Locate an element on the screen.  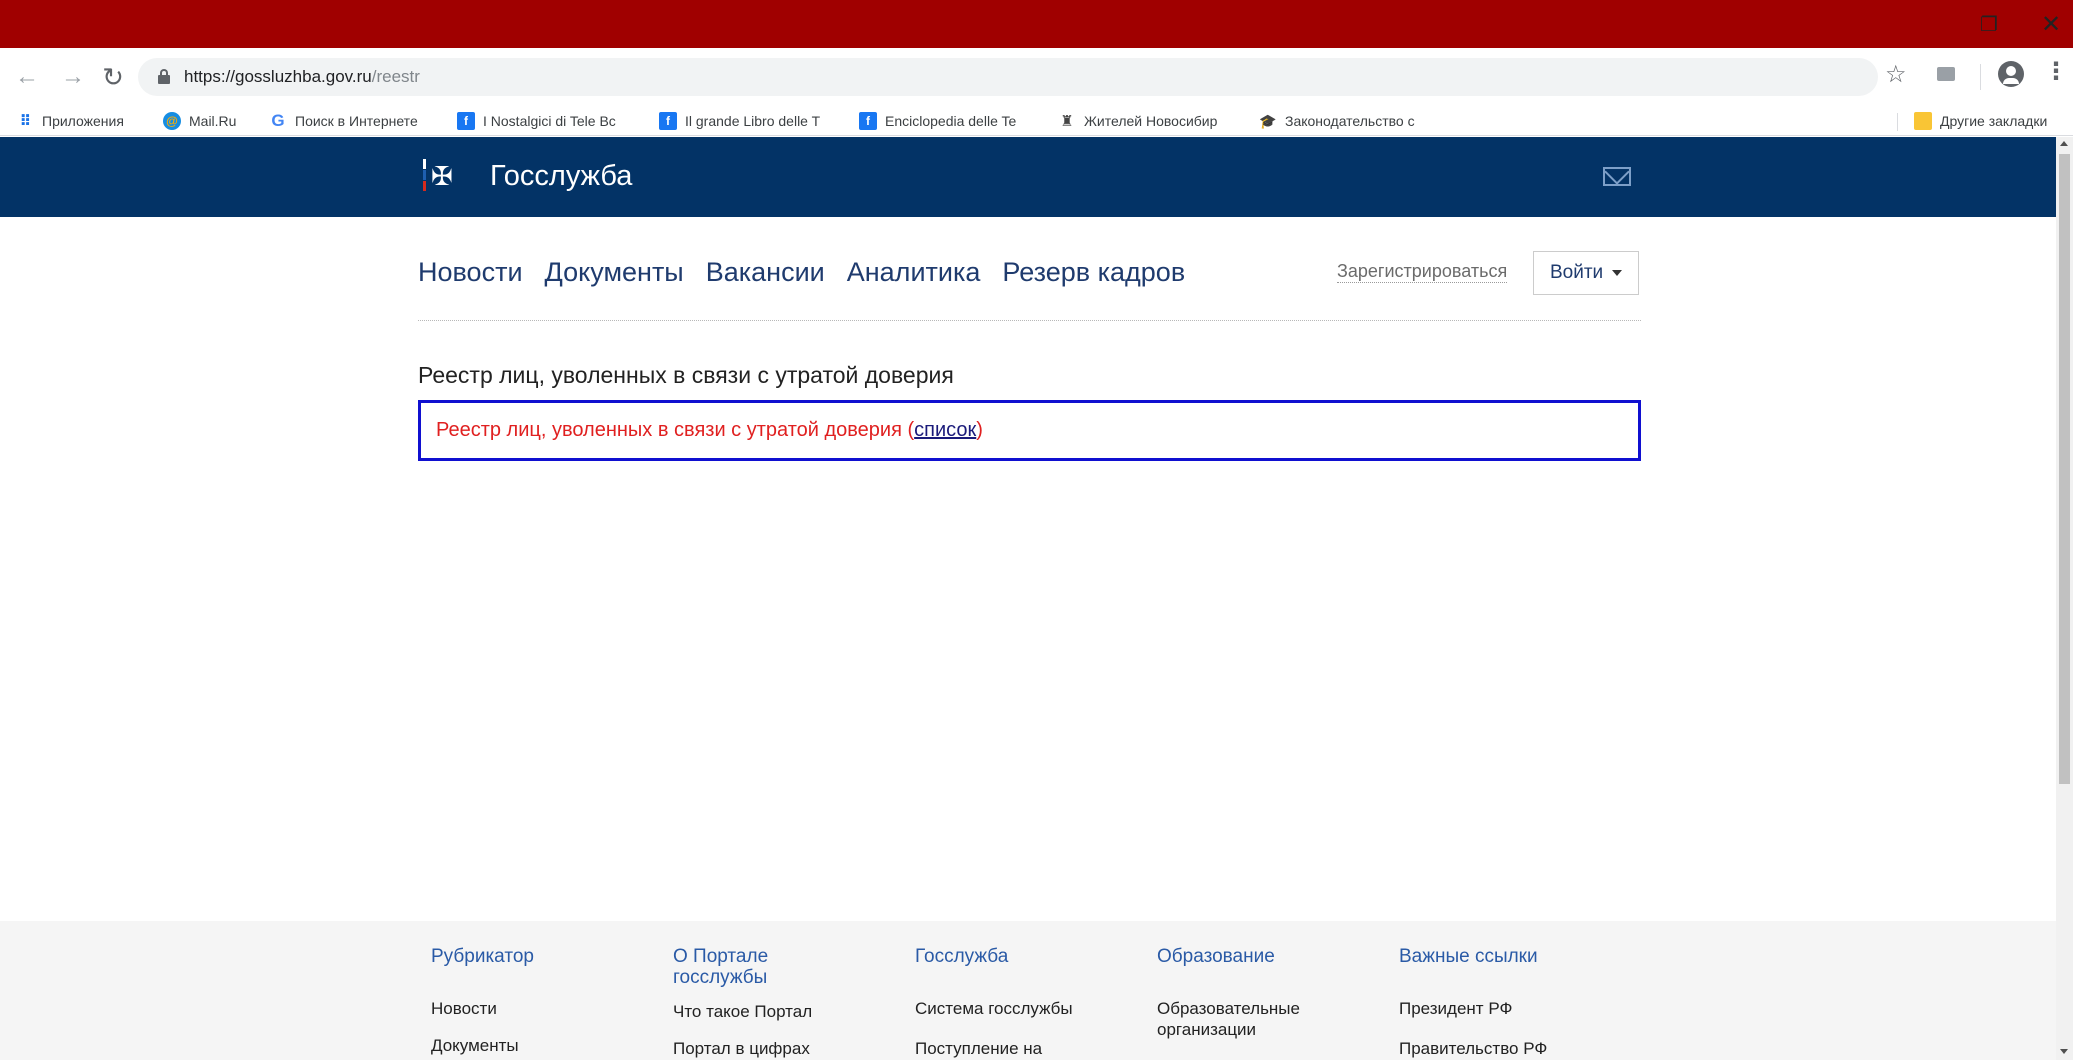
bookmark-search: G Поиск в Интернете is located at coordinates (354, 121).